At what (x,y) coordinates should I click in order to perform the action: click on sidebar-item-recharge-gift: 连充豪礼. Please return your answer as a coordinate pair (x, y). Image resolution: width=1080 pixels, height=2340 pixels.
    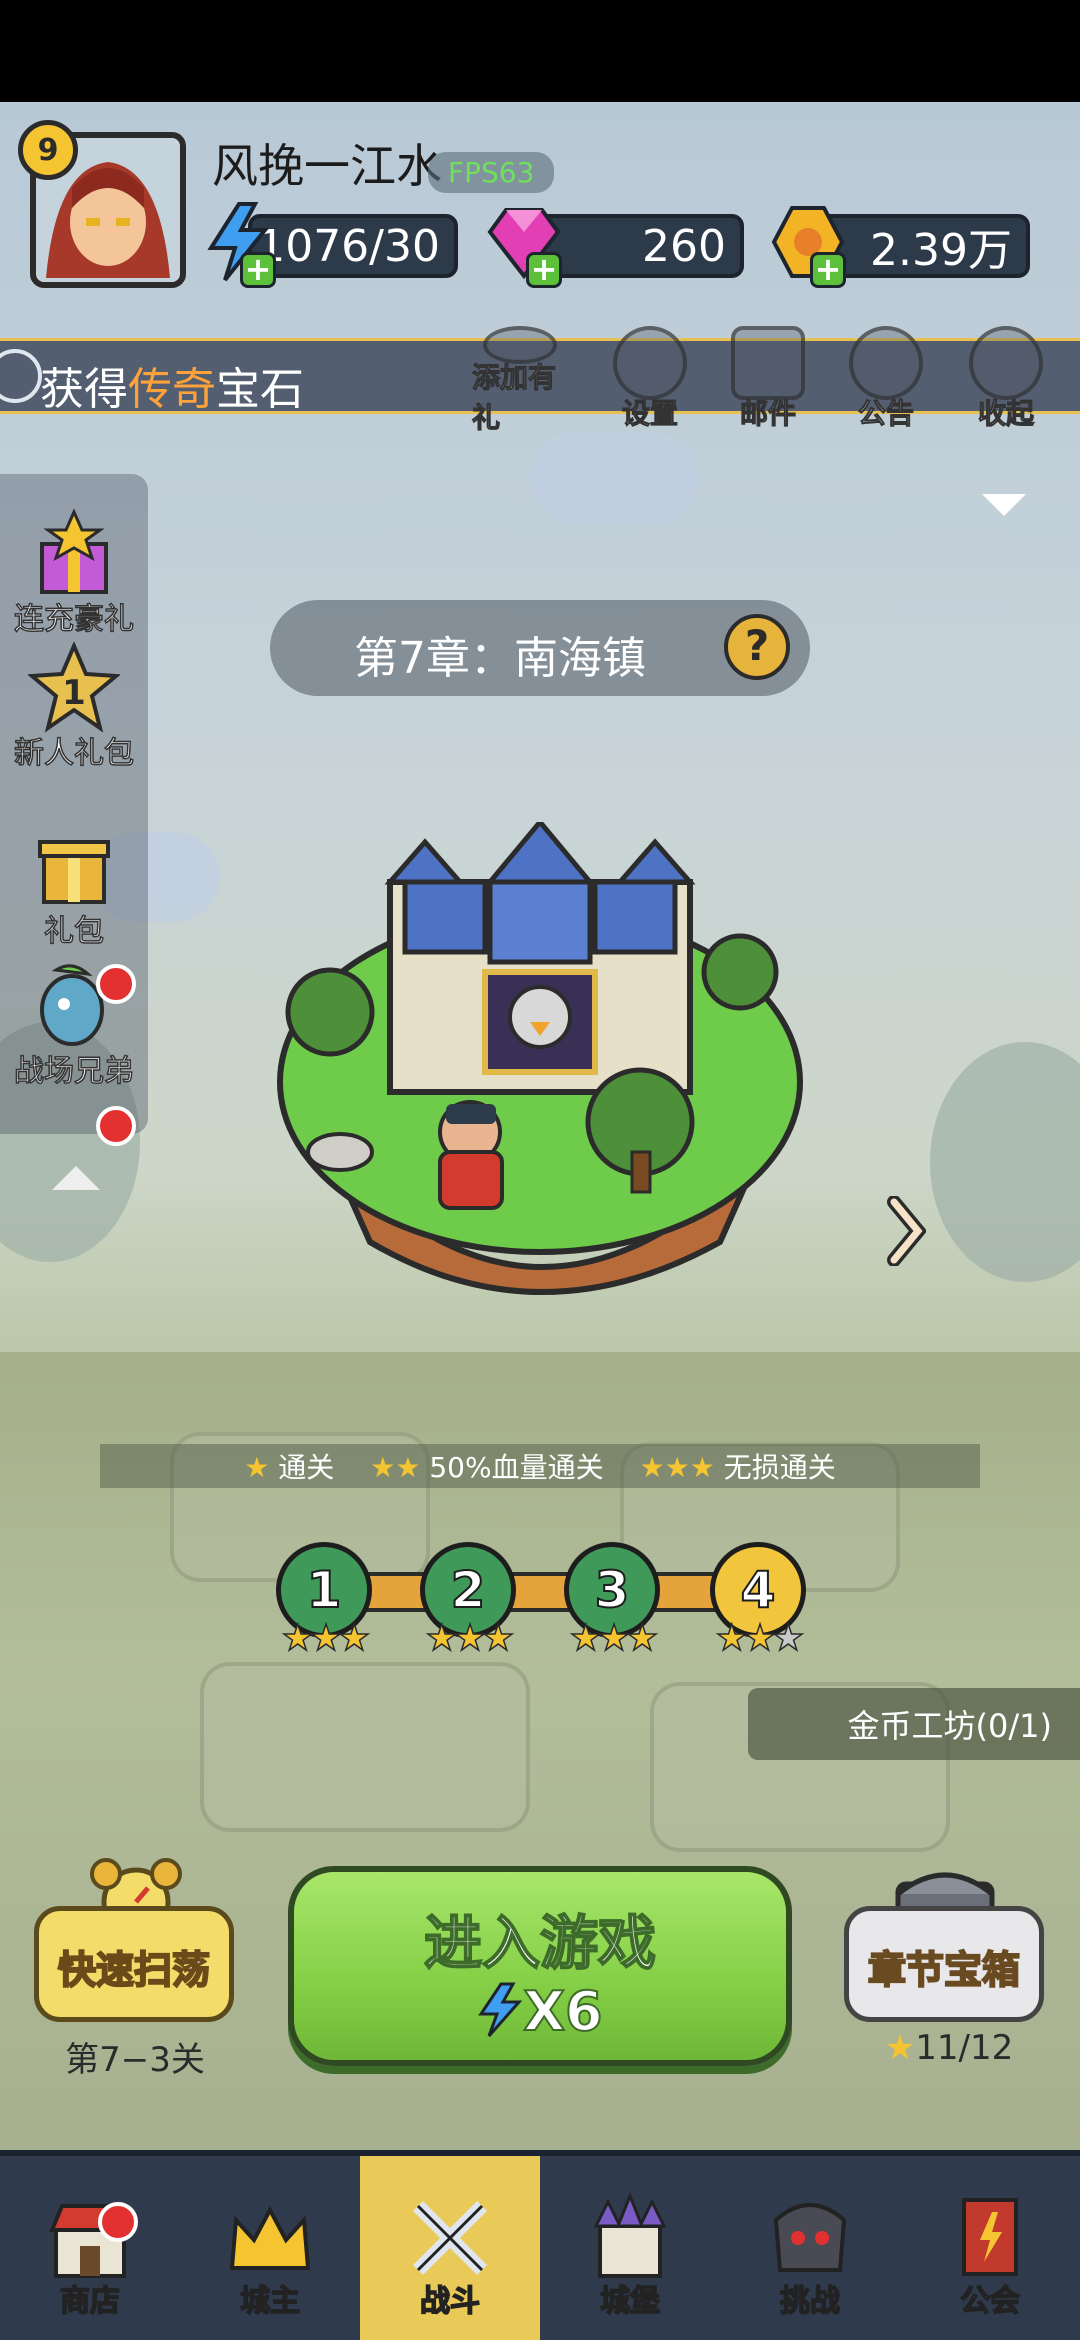
    Looking at the image, I should click on (74, 573).